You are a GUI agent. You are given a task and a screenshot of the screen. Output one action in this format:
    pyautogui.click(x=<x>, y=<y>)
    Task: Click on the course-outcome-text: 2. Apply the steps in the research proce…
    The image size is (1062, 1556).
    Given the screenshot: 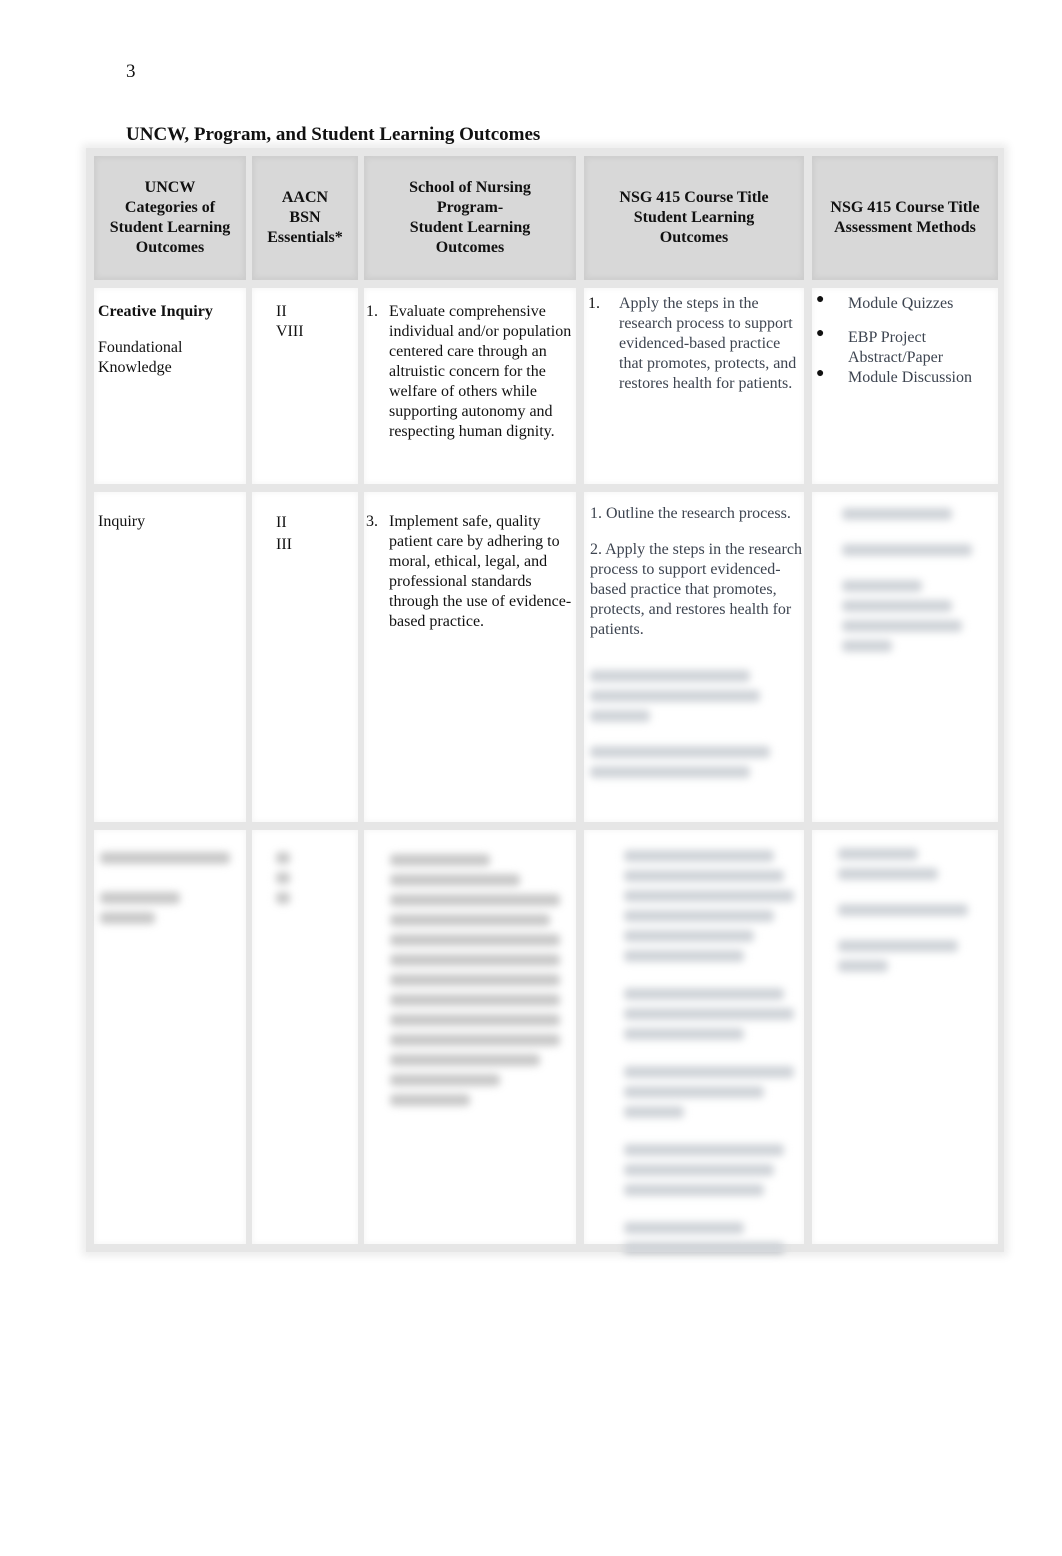 What is the action you would take?
    pyautogui.click(x=696, y=589)
    